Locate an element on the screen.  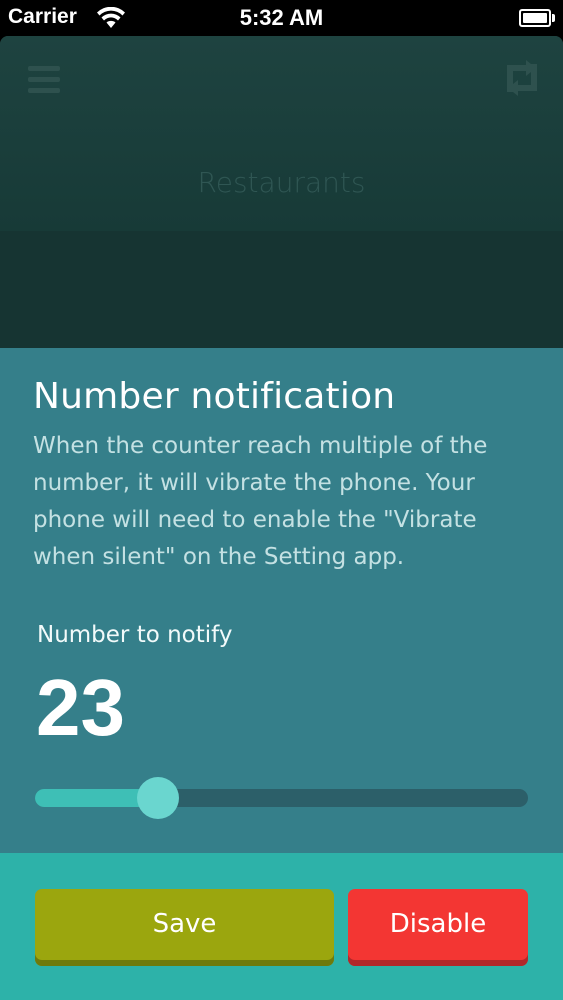
repeat-icon is located at coordinates (522, 78).